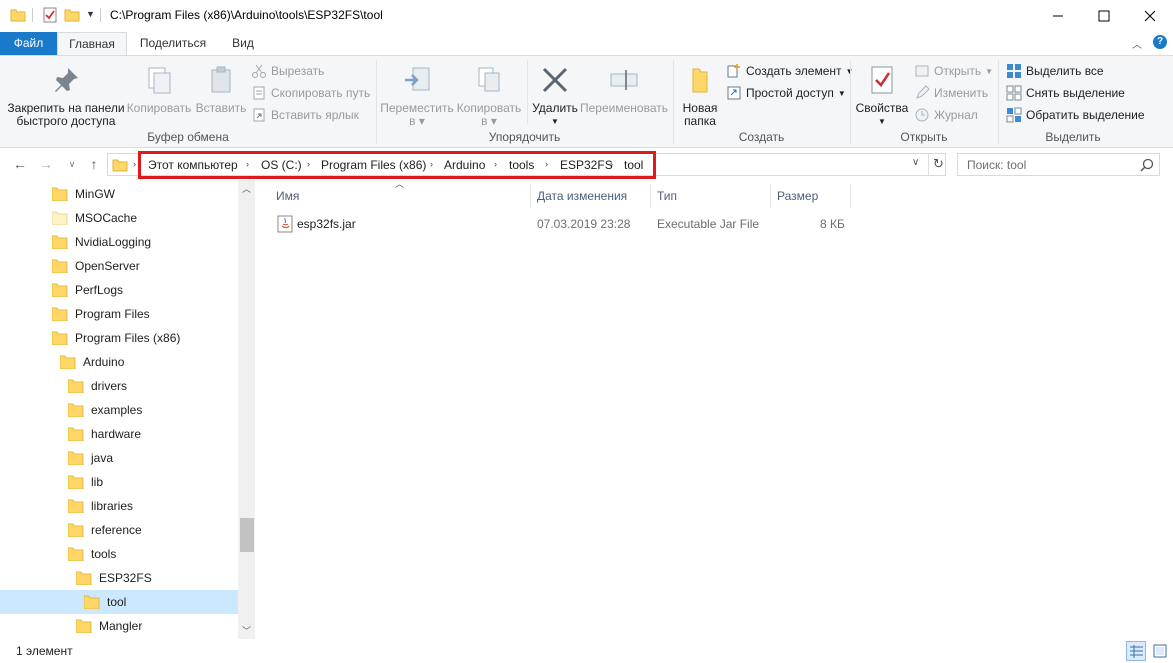  I want to click on move-to-button: Переместить в ▾, so click(417, 94).